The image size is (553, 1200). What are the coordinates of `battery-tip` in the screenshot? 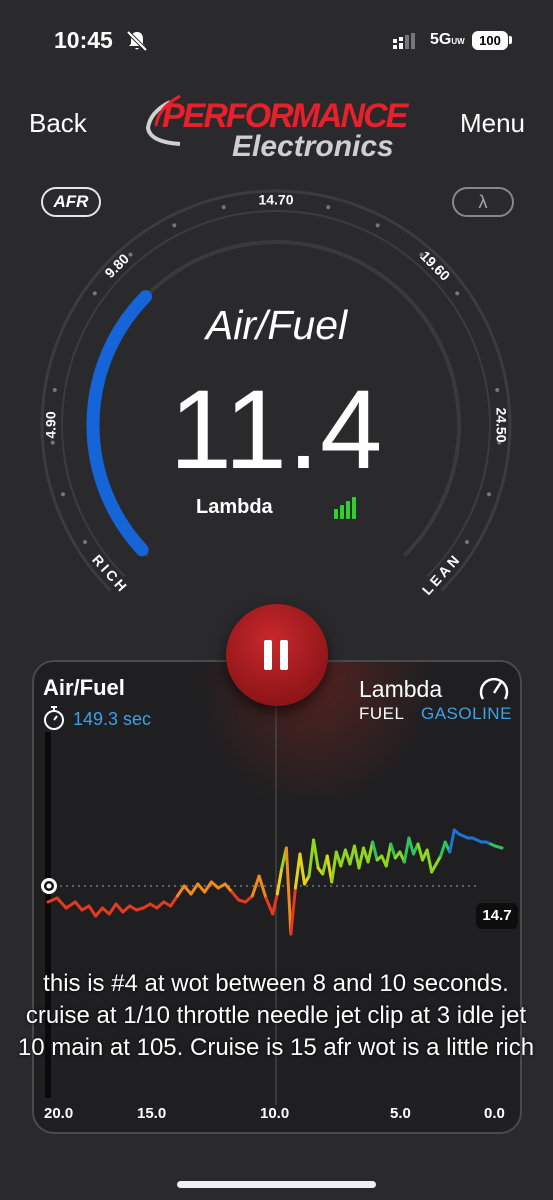 It's located at (510, 40).